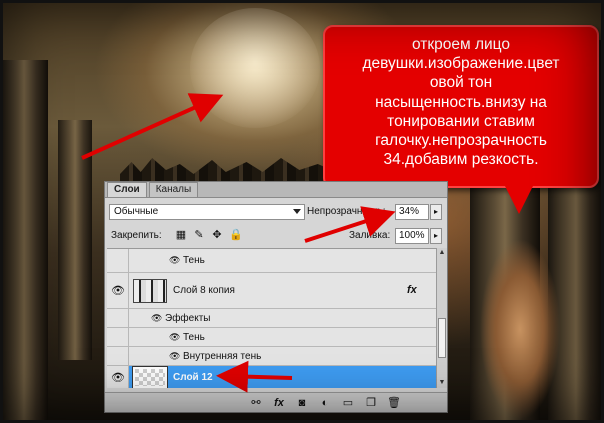 The height and width of the screenshot is (423, 604). What do you see at coordinates (271, 356) in the screenshot?
I see `list-item: 👁 Внутренняя тень` at bounding box center [271, 356].